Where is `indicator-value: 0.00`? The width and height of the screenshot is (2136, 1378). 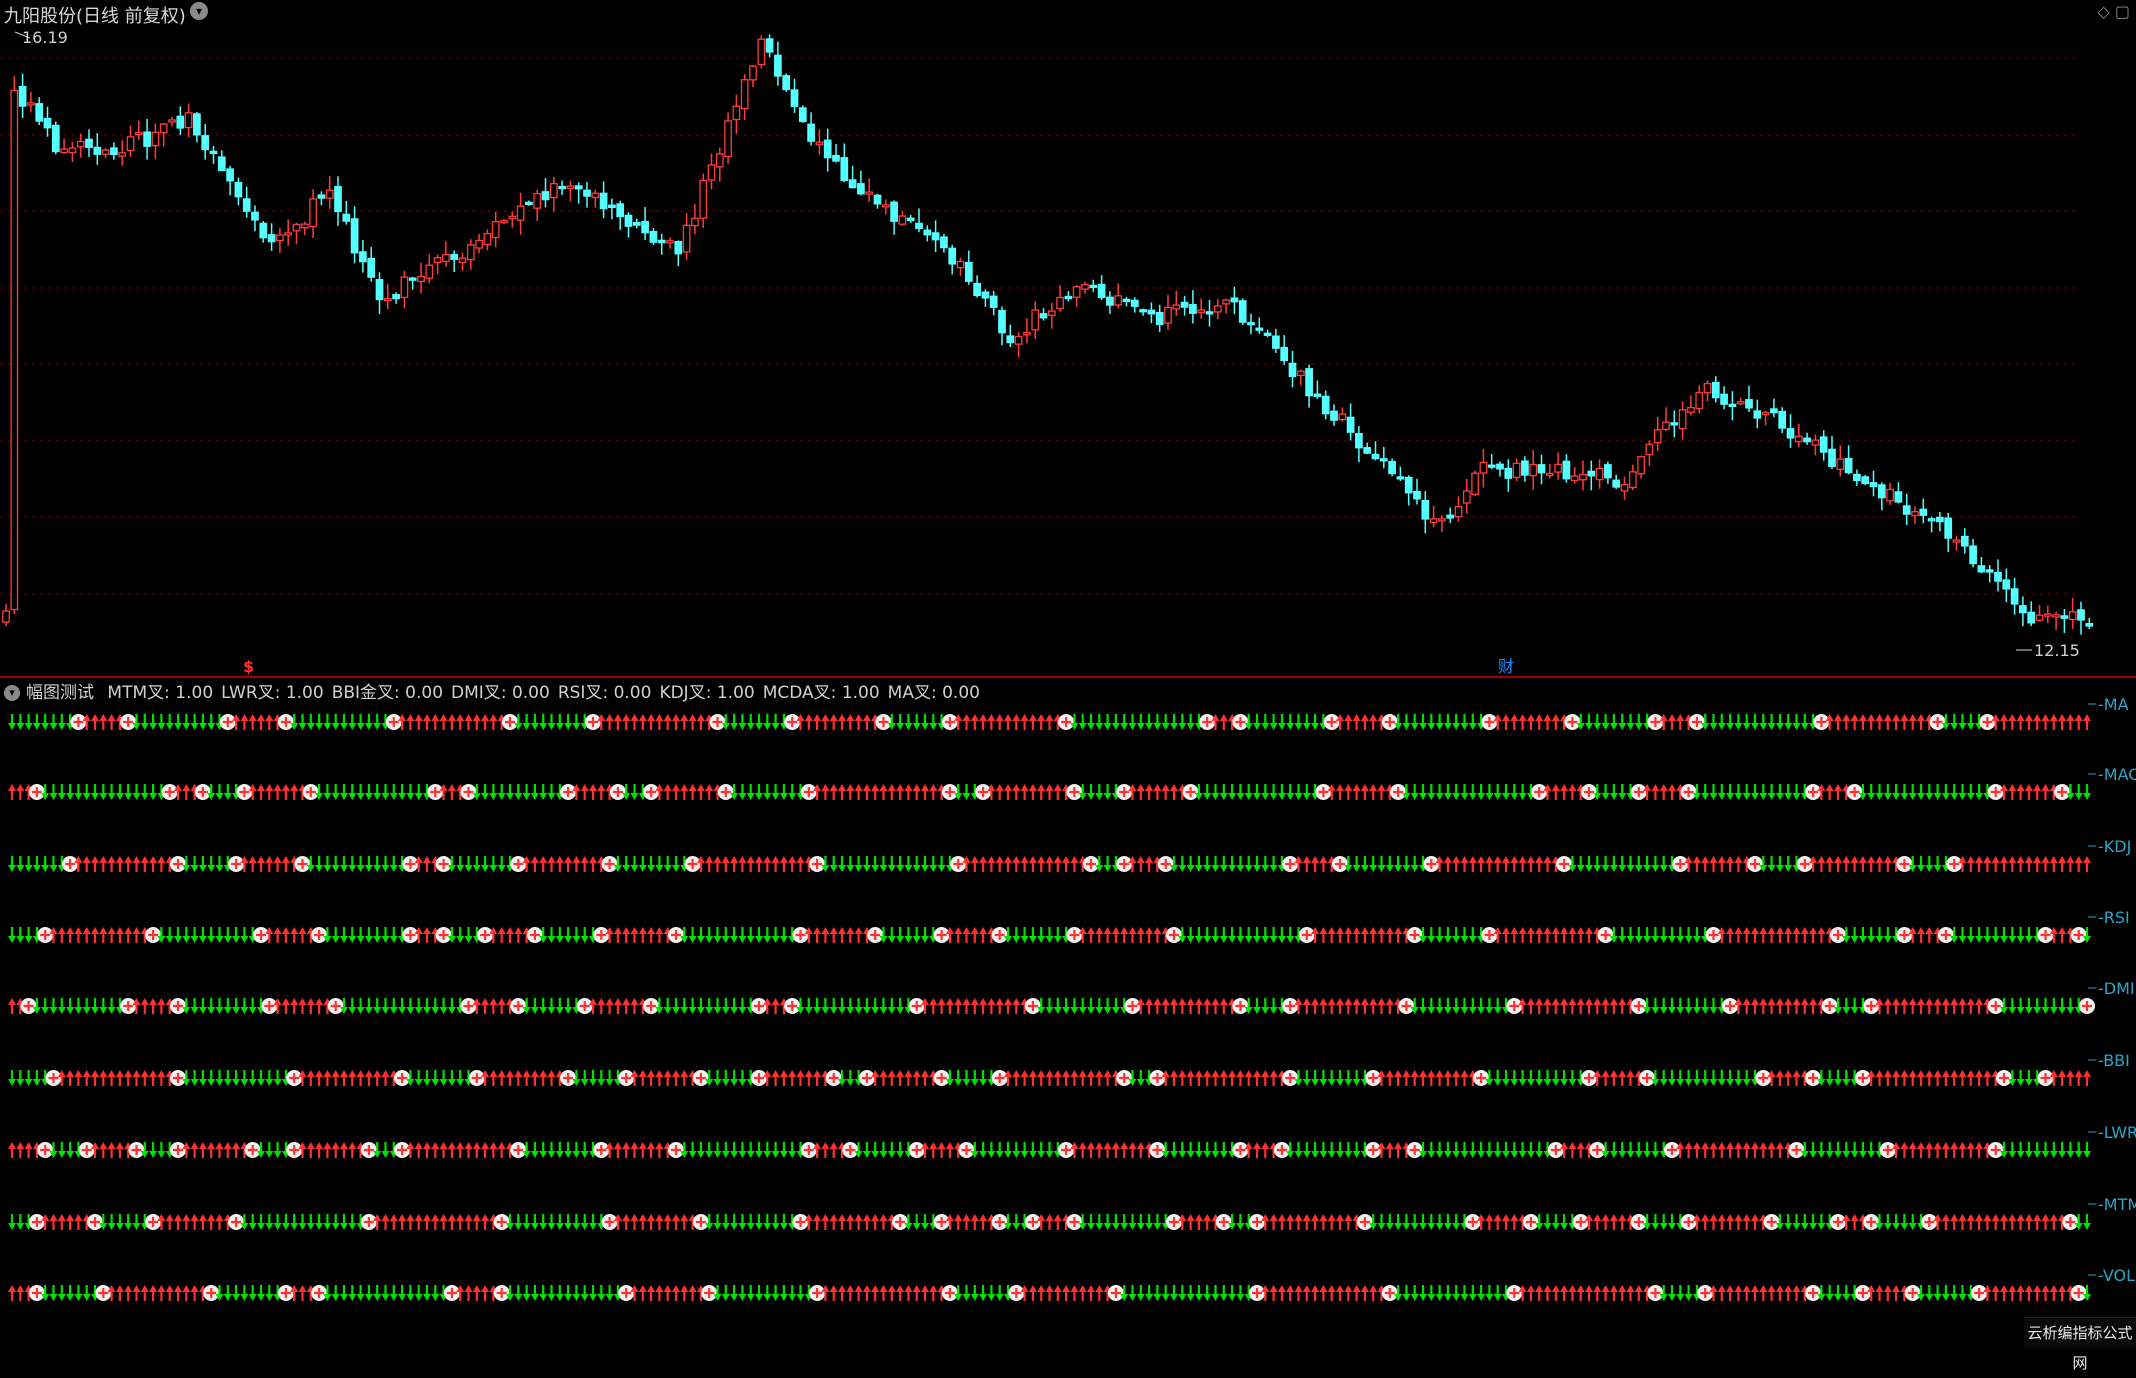
indicator-value: 0.00 is located at coordinates (530, 693).